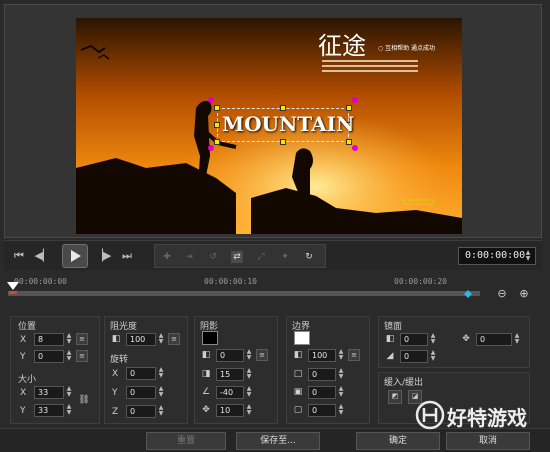 The height and width of the screenshot is (452, 550). Describe the element at coordinates (237, 257) in the screenshot. I see `swap-icon: ⇄` at that location.